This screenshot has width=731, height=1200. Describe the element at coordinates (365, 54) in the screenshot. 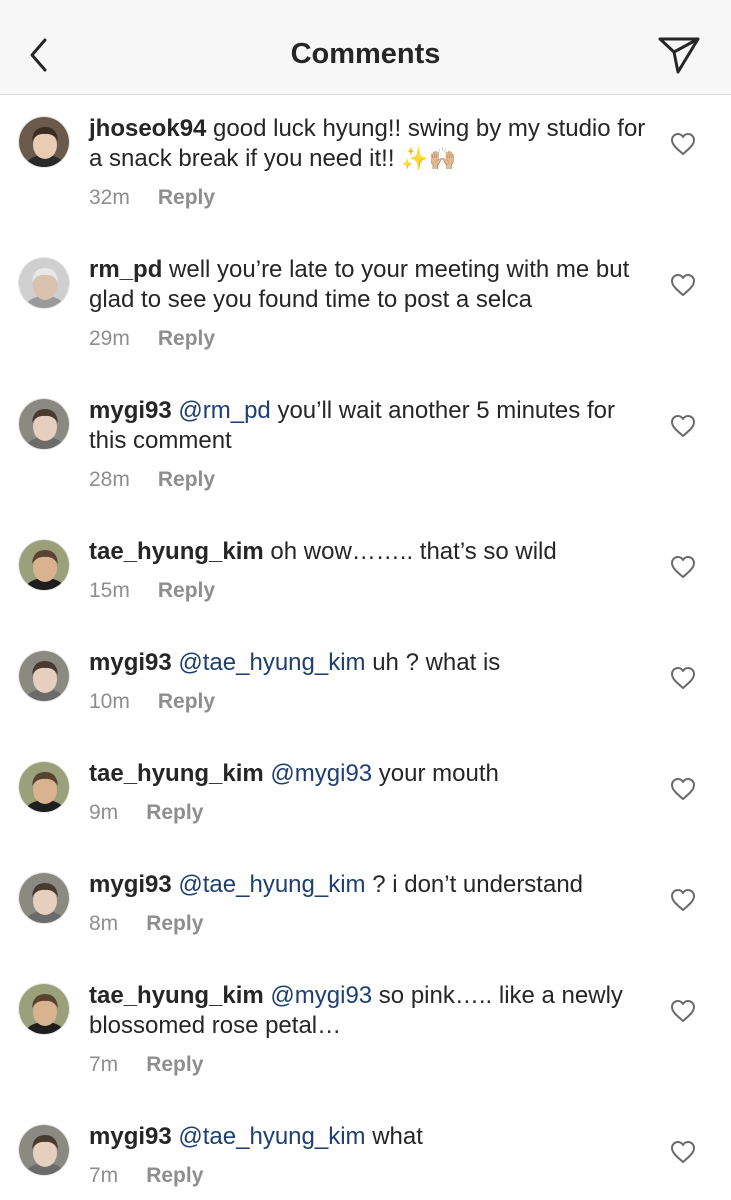

I see `page-title: Comments` at that location.